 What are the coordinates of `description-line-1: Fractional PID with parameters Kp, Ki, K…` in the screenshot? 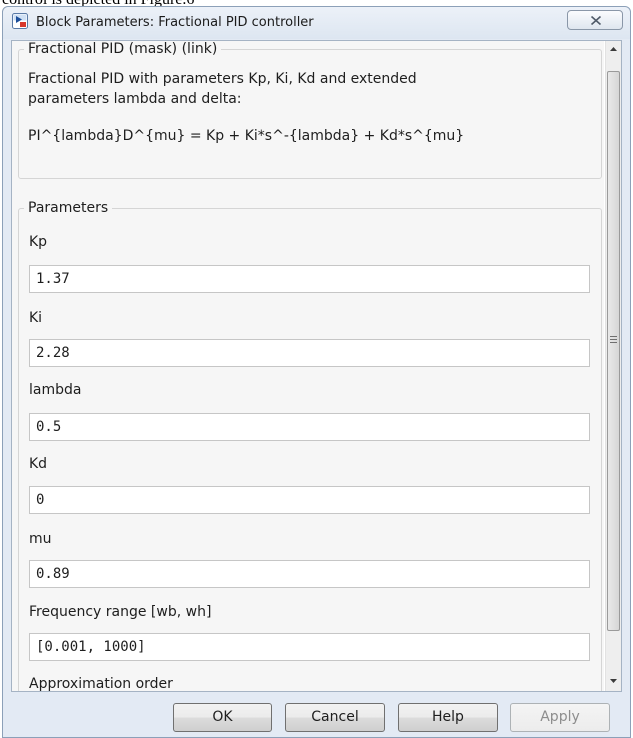 It's located at (222, 79).